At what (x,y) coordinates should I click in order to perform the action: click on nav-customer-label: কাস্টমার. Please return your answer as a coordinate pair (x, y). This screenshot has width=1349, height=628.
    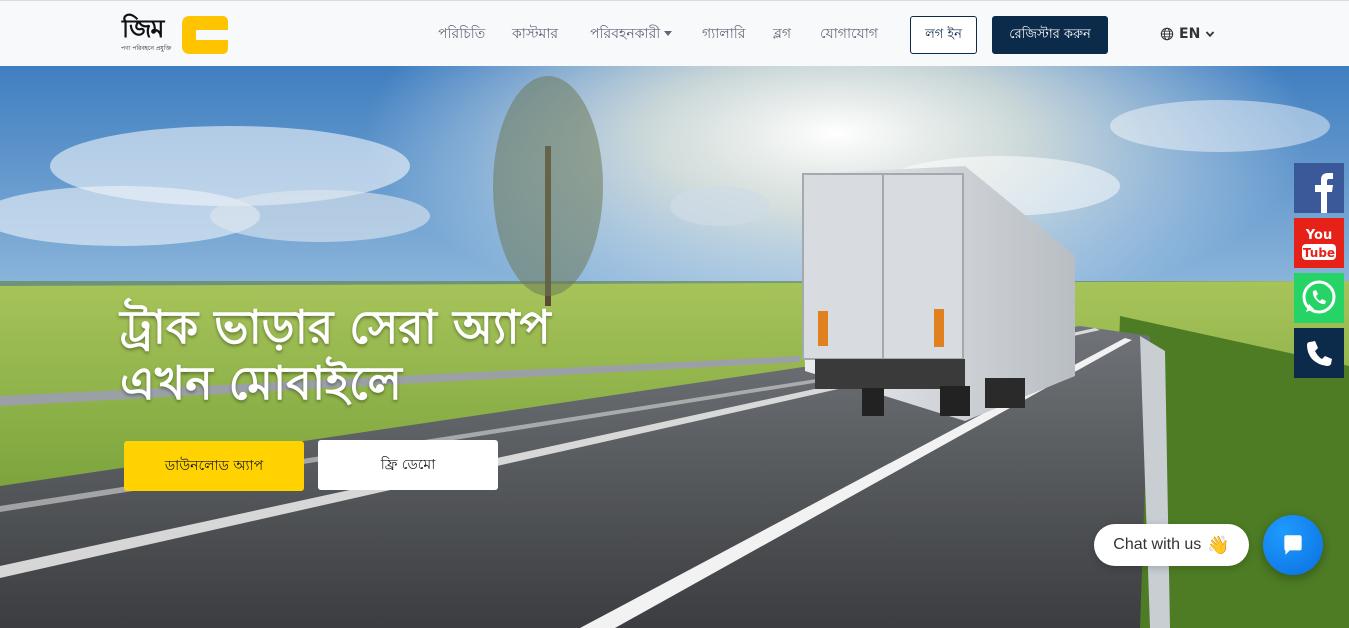
    Looking at the image, I should click on (535, 34).